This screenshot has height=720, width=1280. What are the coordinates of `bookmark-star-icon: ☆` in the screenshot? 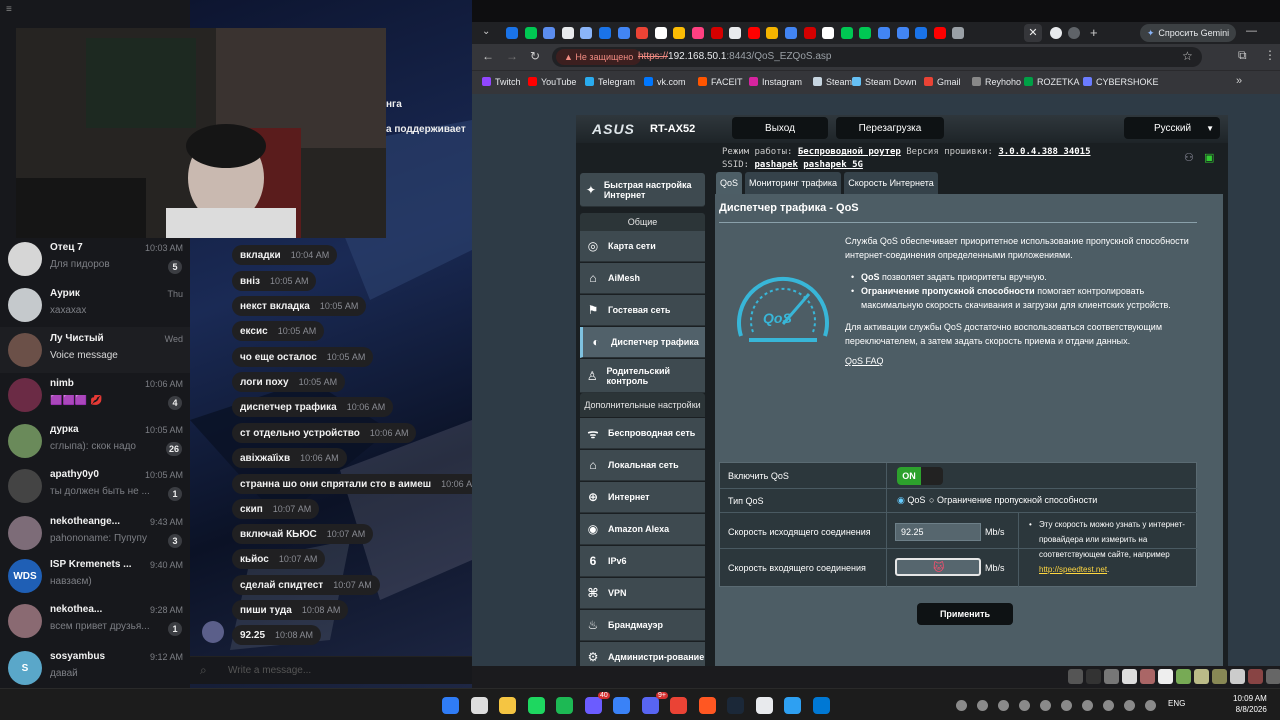 It's located at (1187, 56).